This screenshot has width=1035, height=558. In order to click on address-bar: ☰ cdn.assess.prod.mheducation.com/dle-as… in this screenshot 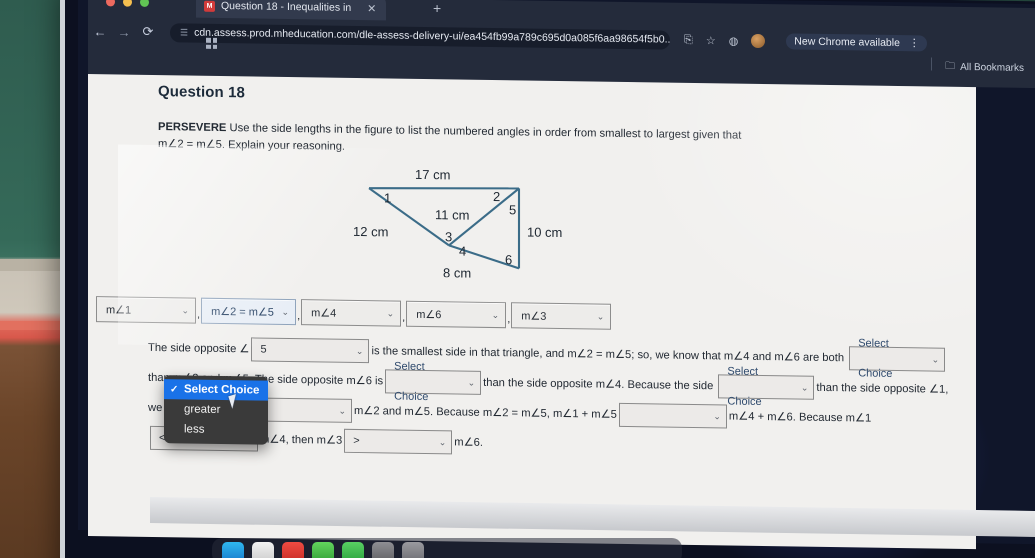, I will do `click(420, 36)`.